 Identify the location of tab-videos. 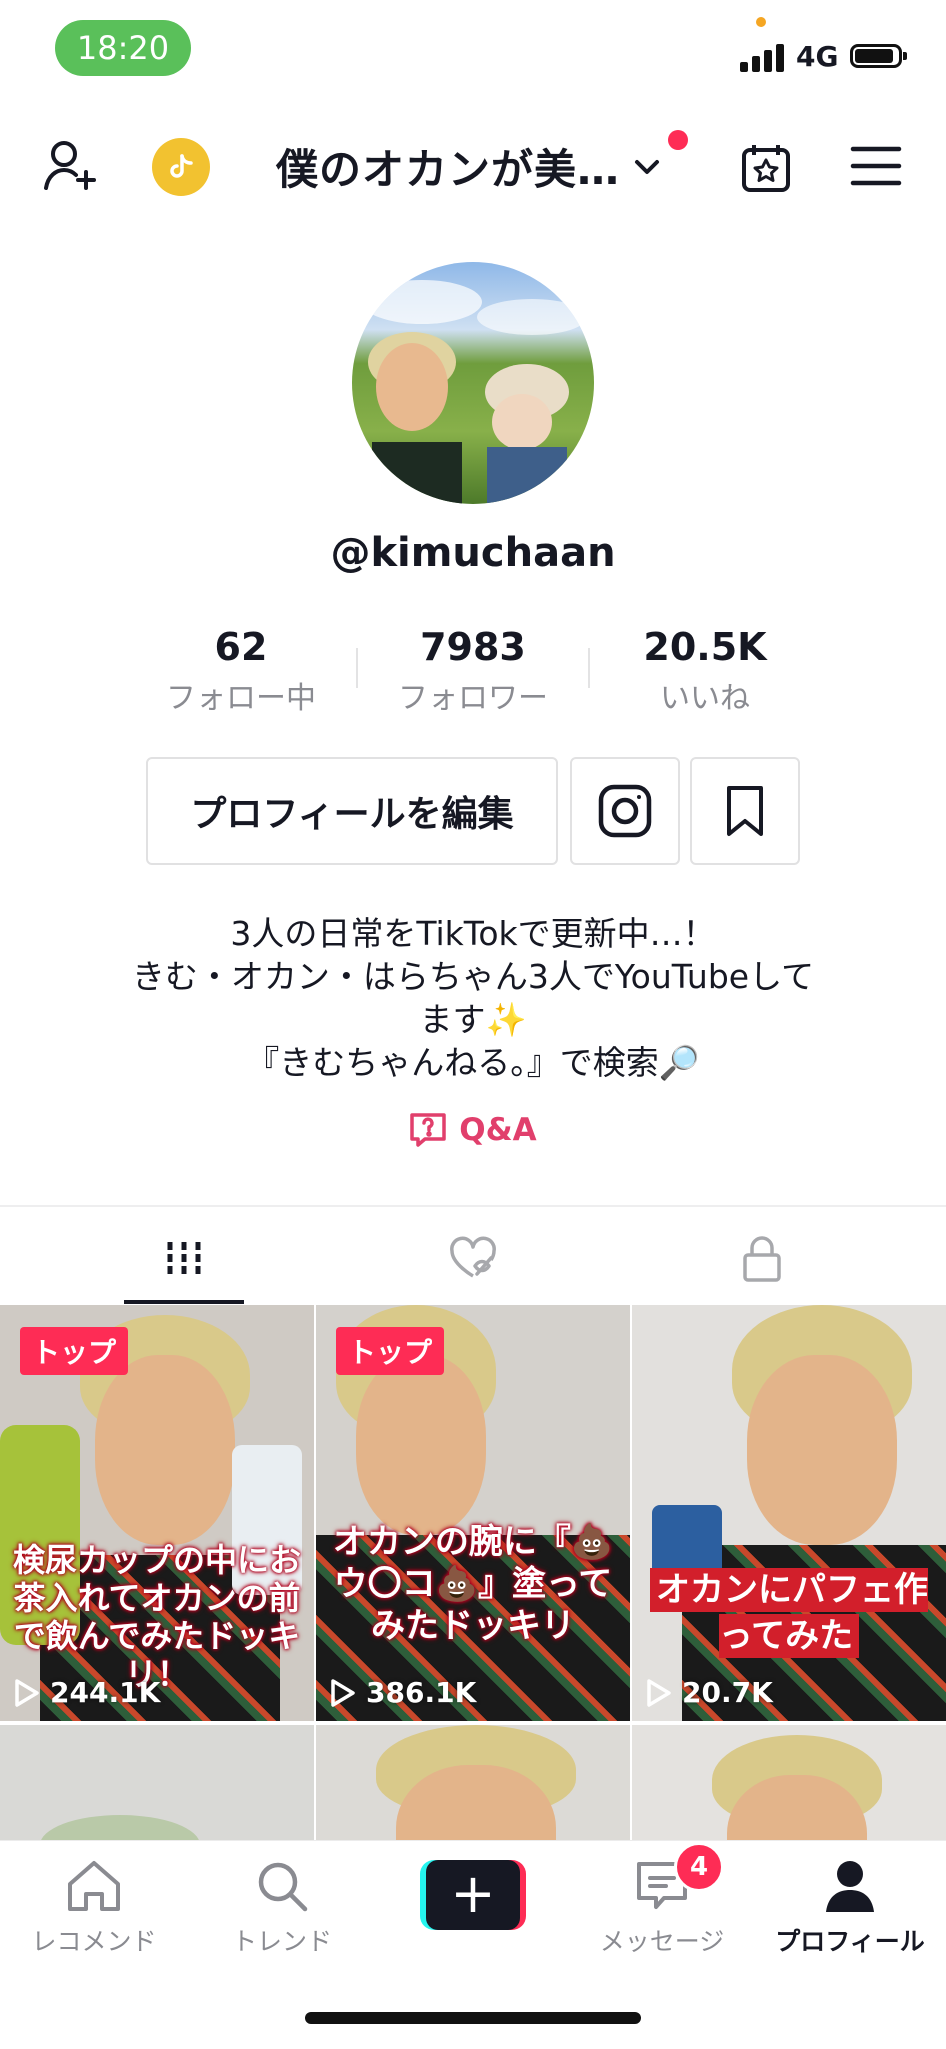
(183, 1259).